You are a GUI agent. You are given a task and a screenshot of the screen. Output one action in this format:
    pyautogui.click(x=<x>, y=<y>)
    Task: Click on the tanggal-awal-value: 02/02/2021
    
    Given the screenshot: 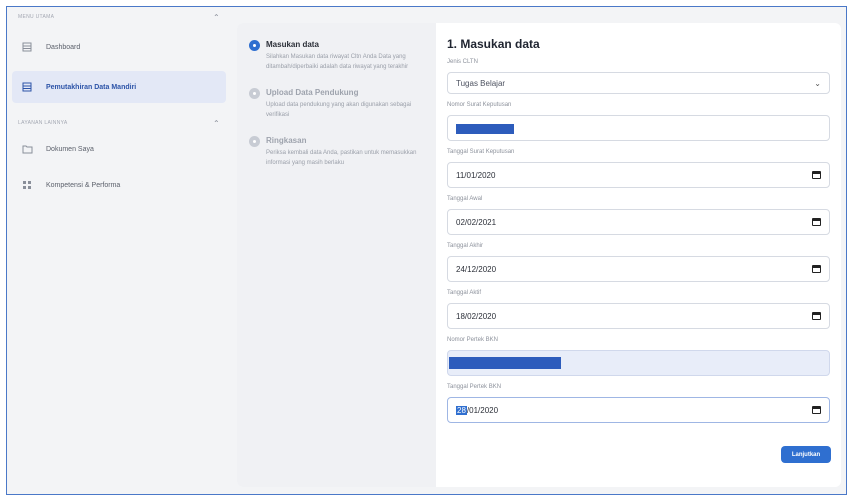 What is the action you would take?
    pyautogui.click(x=476, y=222)
    